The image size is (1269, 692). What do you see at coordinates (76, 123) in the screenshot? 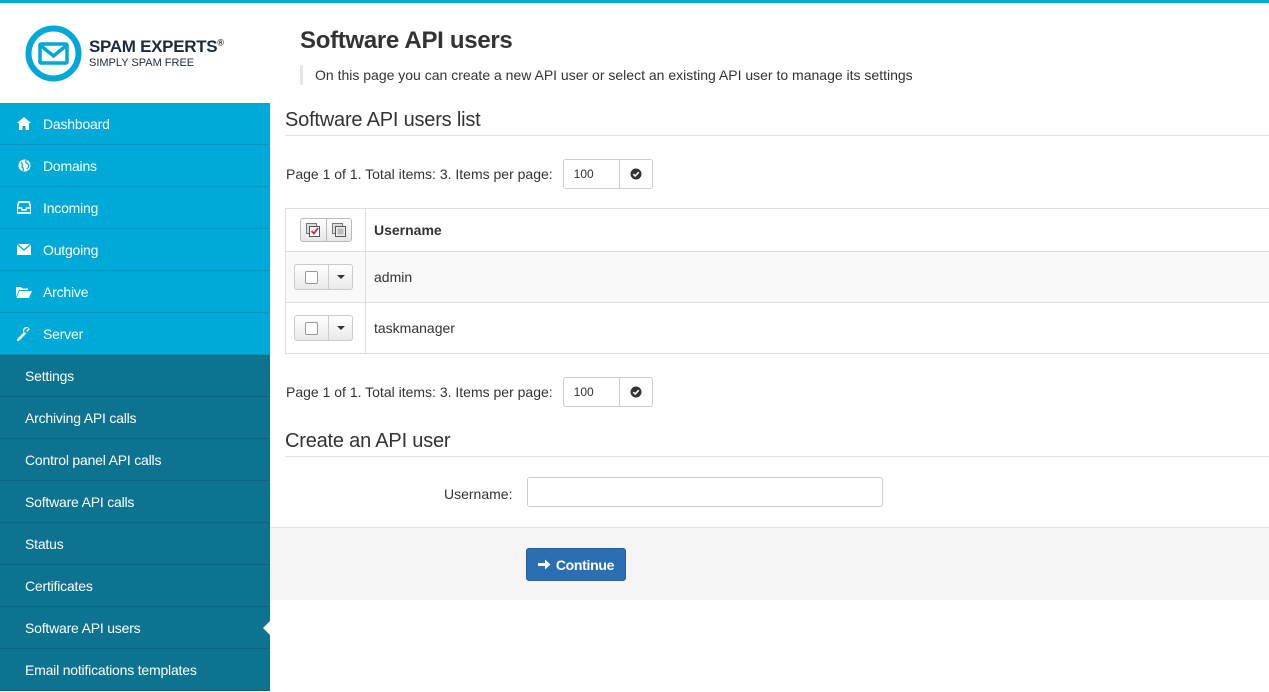
I see `sidebar-item-label: Dashboard` at bounding box center [76, 123].